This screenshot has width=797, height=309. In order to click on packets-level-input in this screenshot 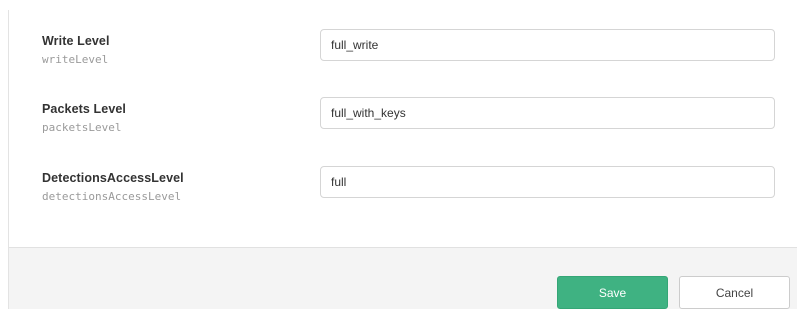, I will do `click(547, 113)`.